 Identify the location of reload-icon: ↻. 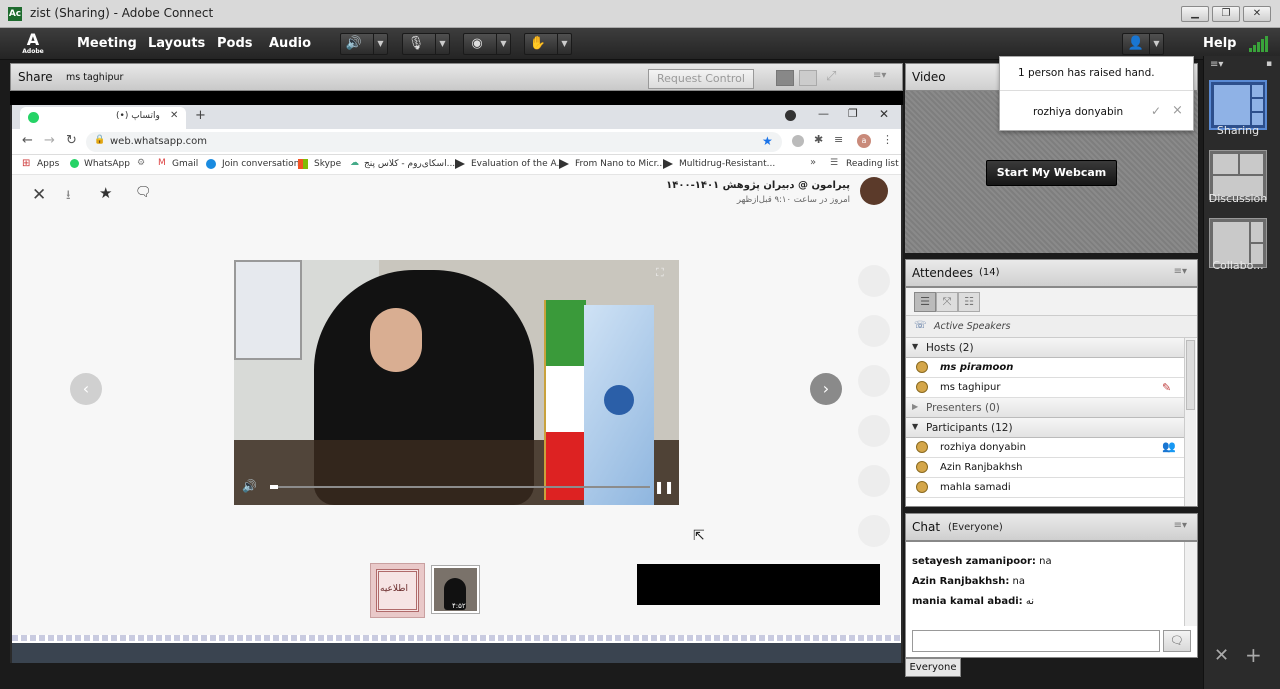
(71, 140).